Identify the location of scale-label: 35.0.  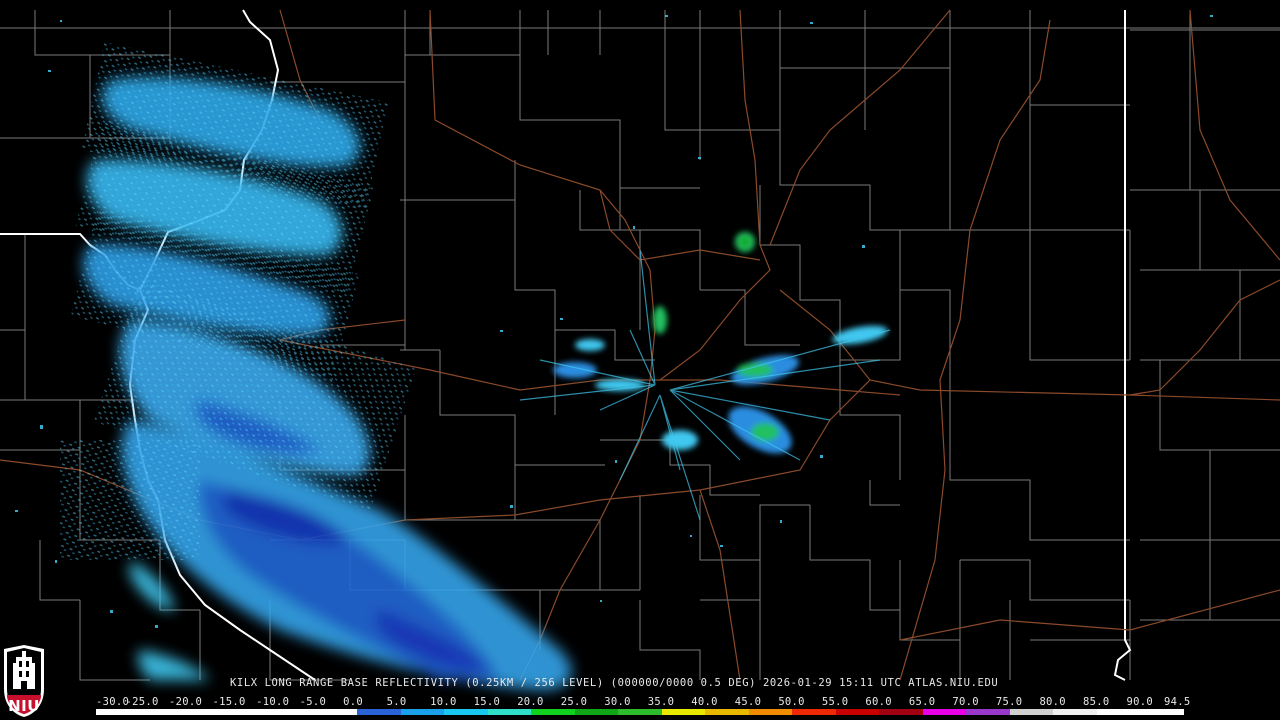
(661, 702).